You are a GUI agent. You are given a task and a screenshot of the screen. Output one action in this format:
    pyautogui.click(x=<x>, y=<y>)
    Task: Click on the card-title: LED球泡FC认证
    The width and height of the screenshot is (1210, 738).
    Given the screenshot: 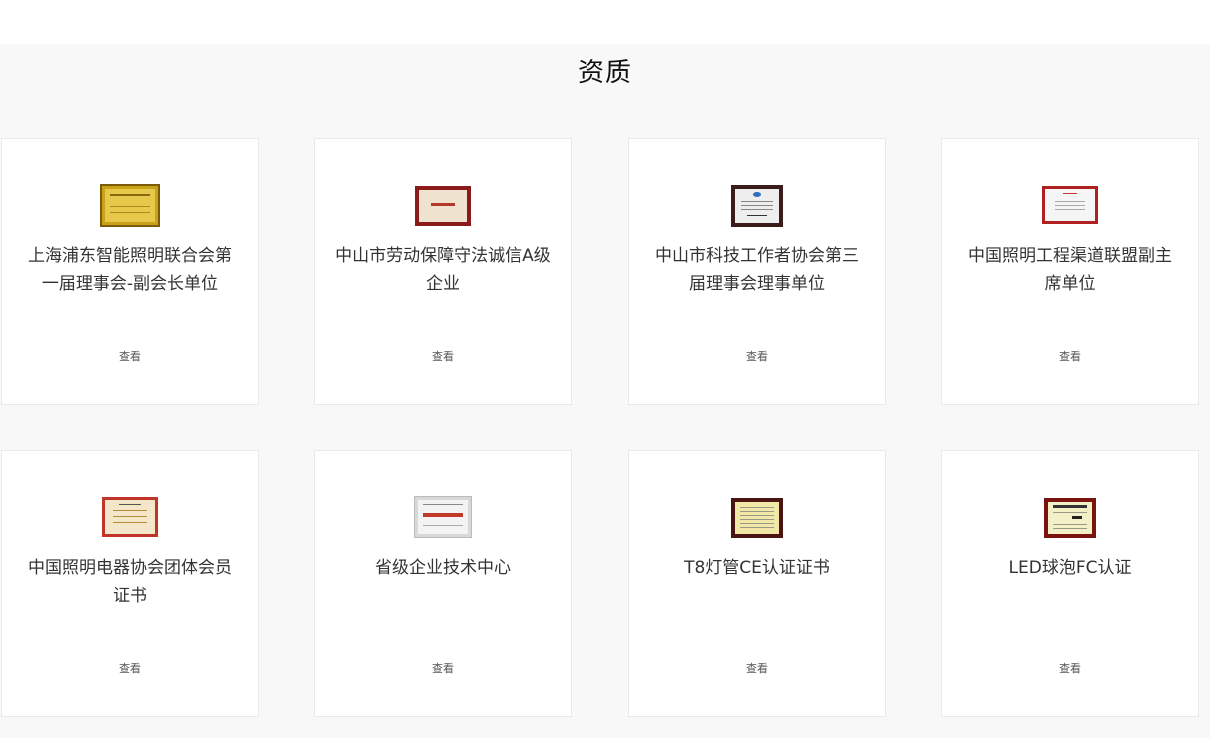 What is the action you would take?
    pyautogui.click(x=1070, y=568)
    